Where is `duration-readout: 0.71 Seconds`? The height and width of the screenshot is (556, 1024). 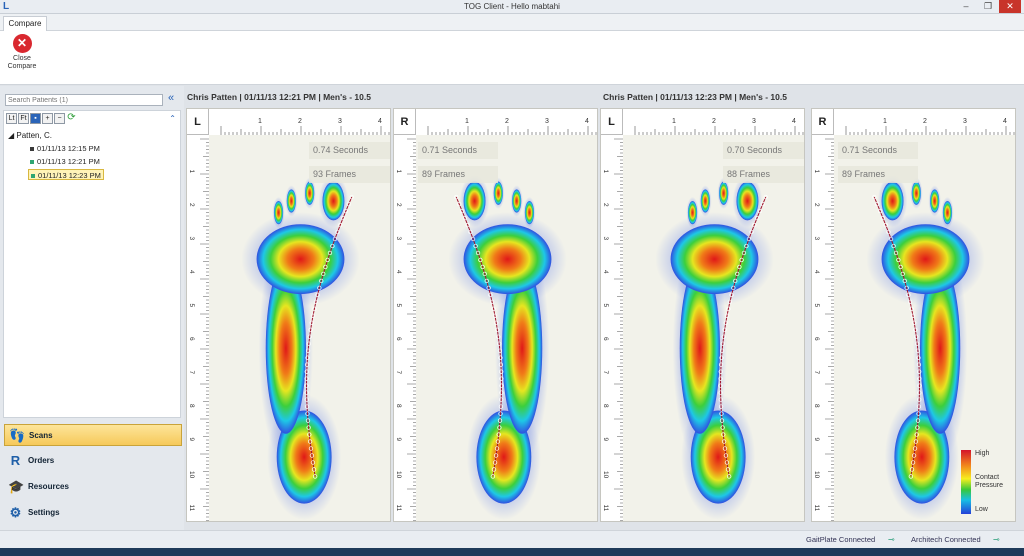
duration-readout: 0.71 Seconds is located at coordinates (458, 150).